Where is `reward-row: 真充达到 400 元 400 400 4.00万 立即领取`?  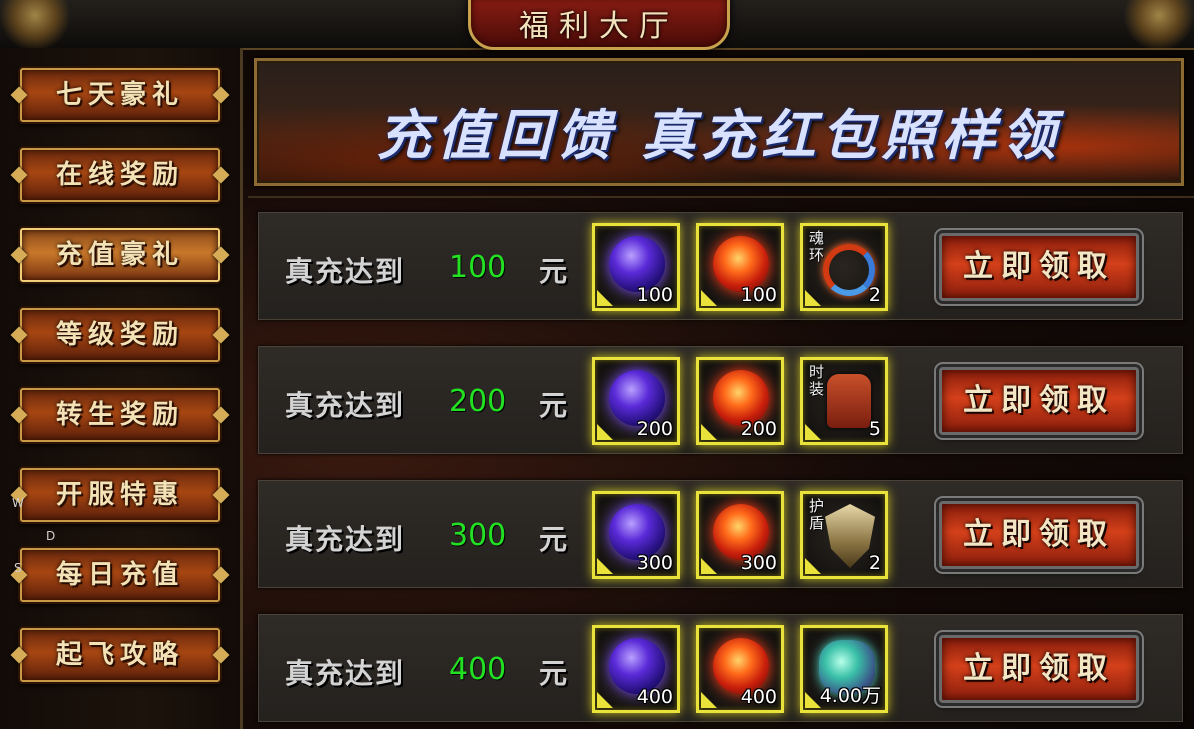 reward-row: 真充达到 400 元 400 400 4.00万 立即领取 is located at coordinates (720, 668).